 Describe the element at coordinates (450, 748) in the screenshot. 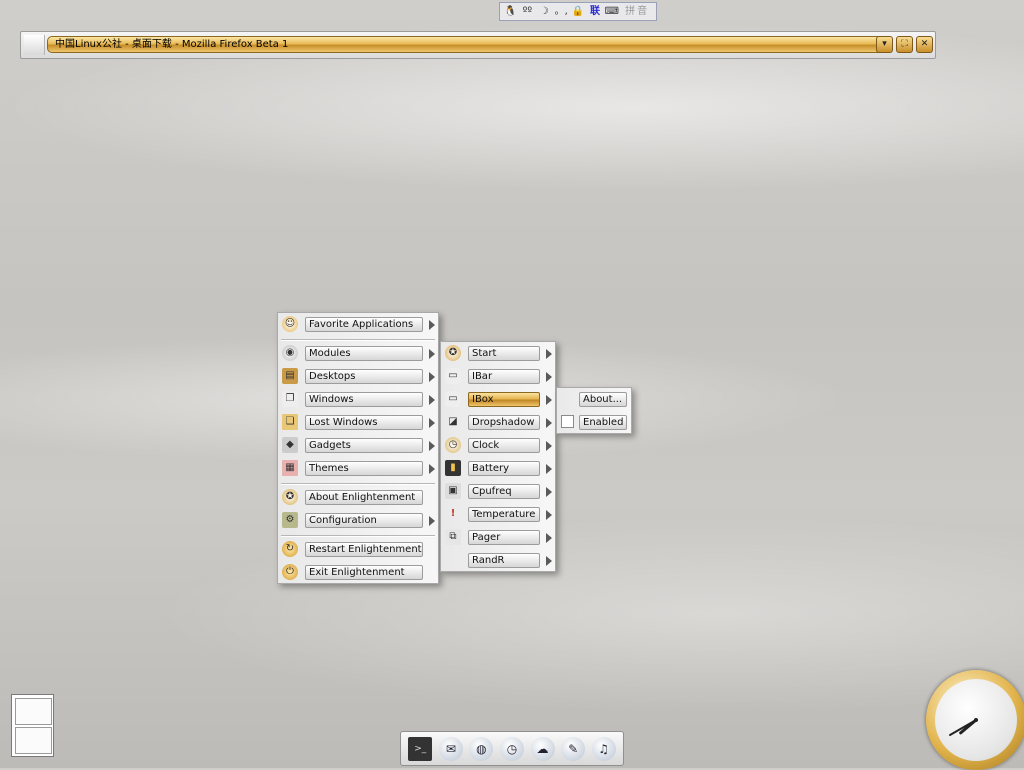

I see `mail-icon: ✉` at that location.